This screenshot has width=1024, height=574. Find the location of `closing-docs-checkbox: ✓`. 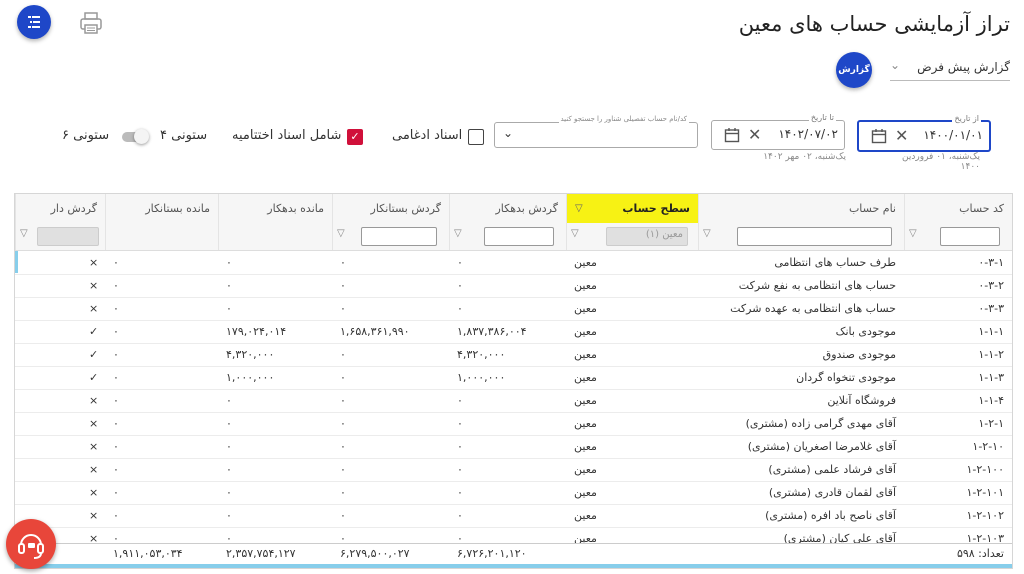

closing-docs-checkbox: ✓ is located at coordinates (355, 137).